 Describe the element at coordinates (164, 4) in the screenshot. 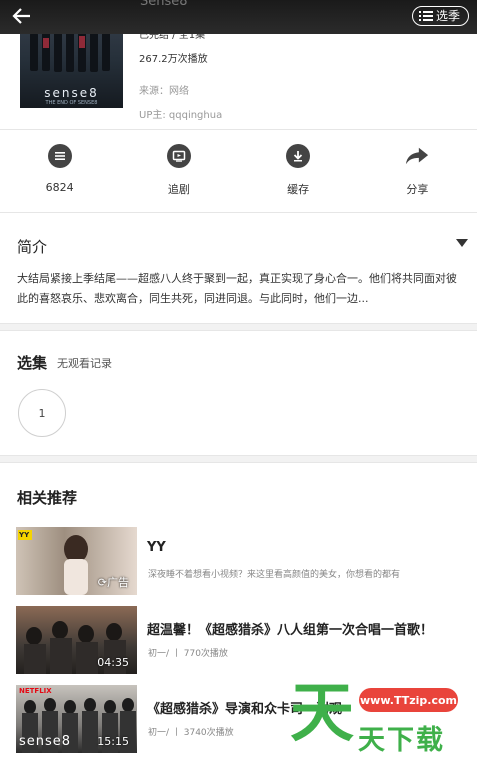

I see `faded-title: Sense8` at that location.